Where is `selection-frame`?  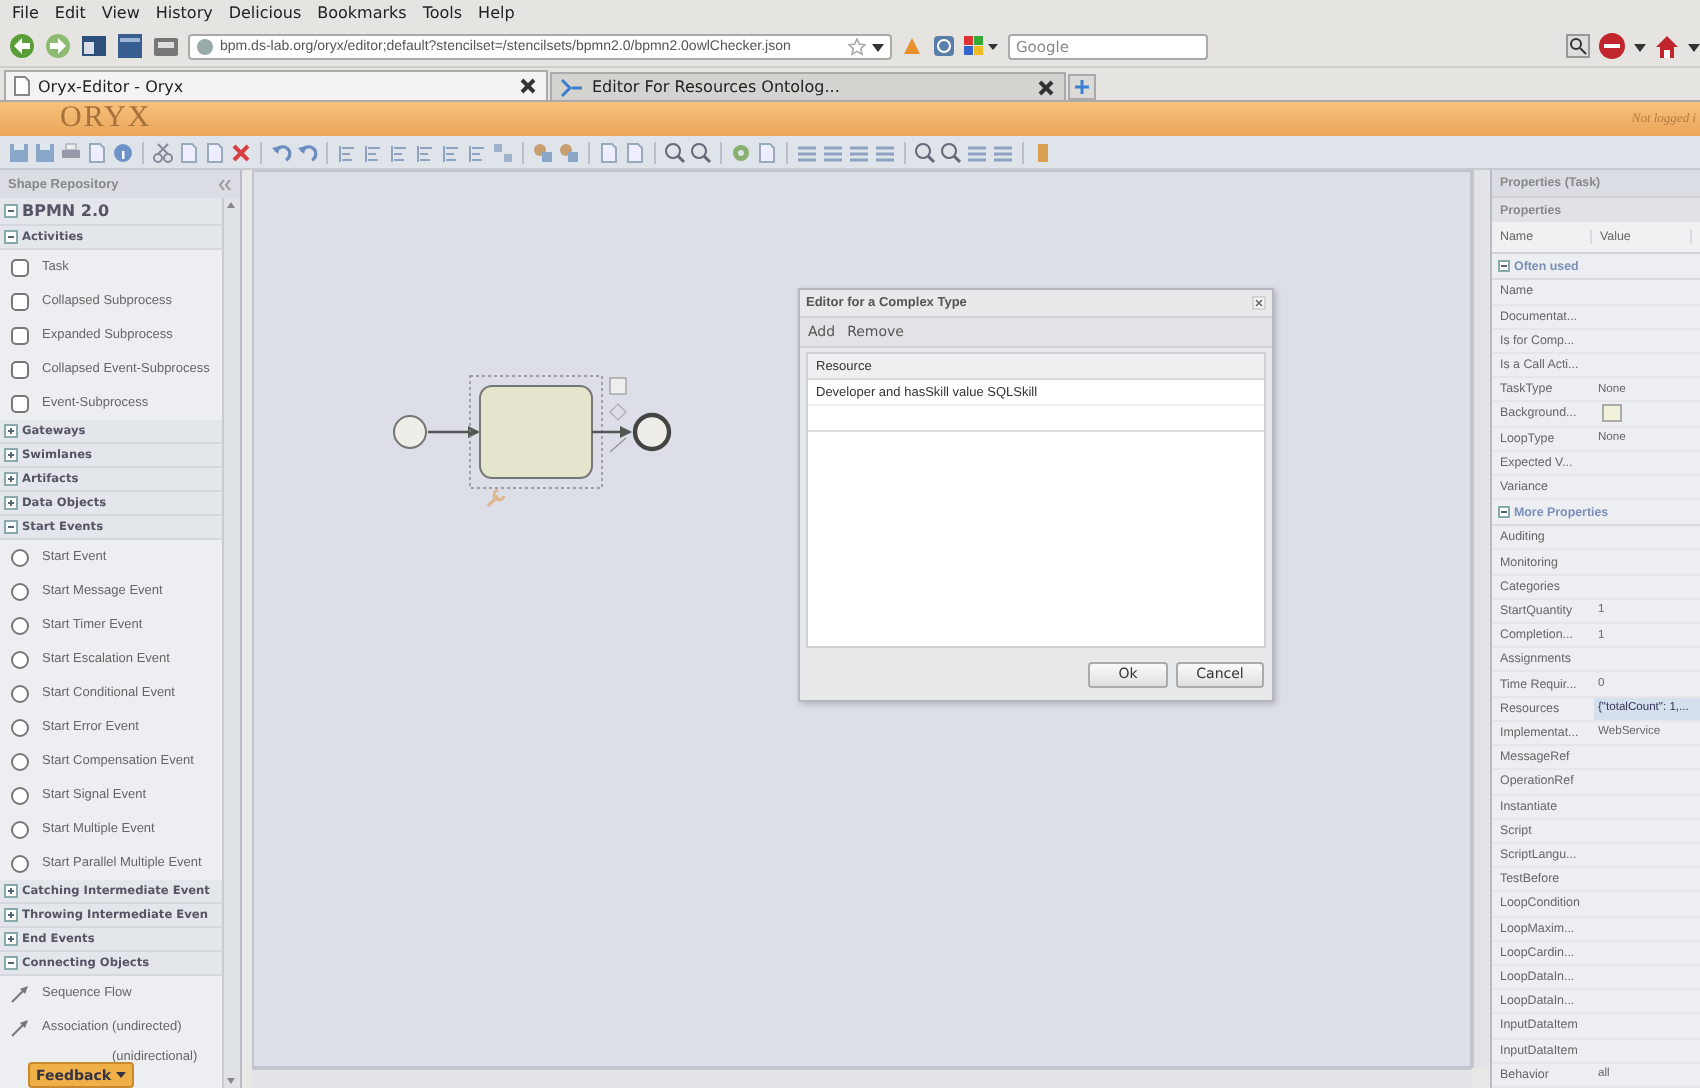
selection-frame is located at coordinates (536, 432).